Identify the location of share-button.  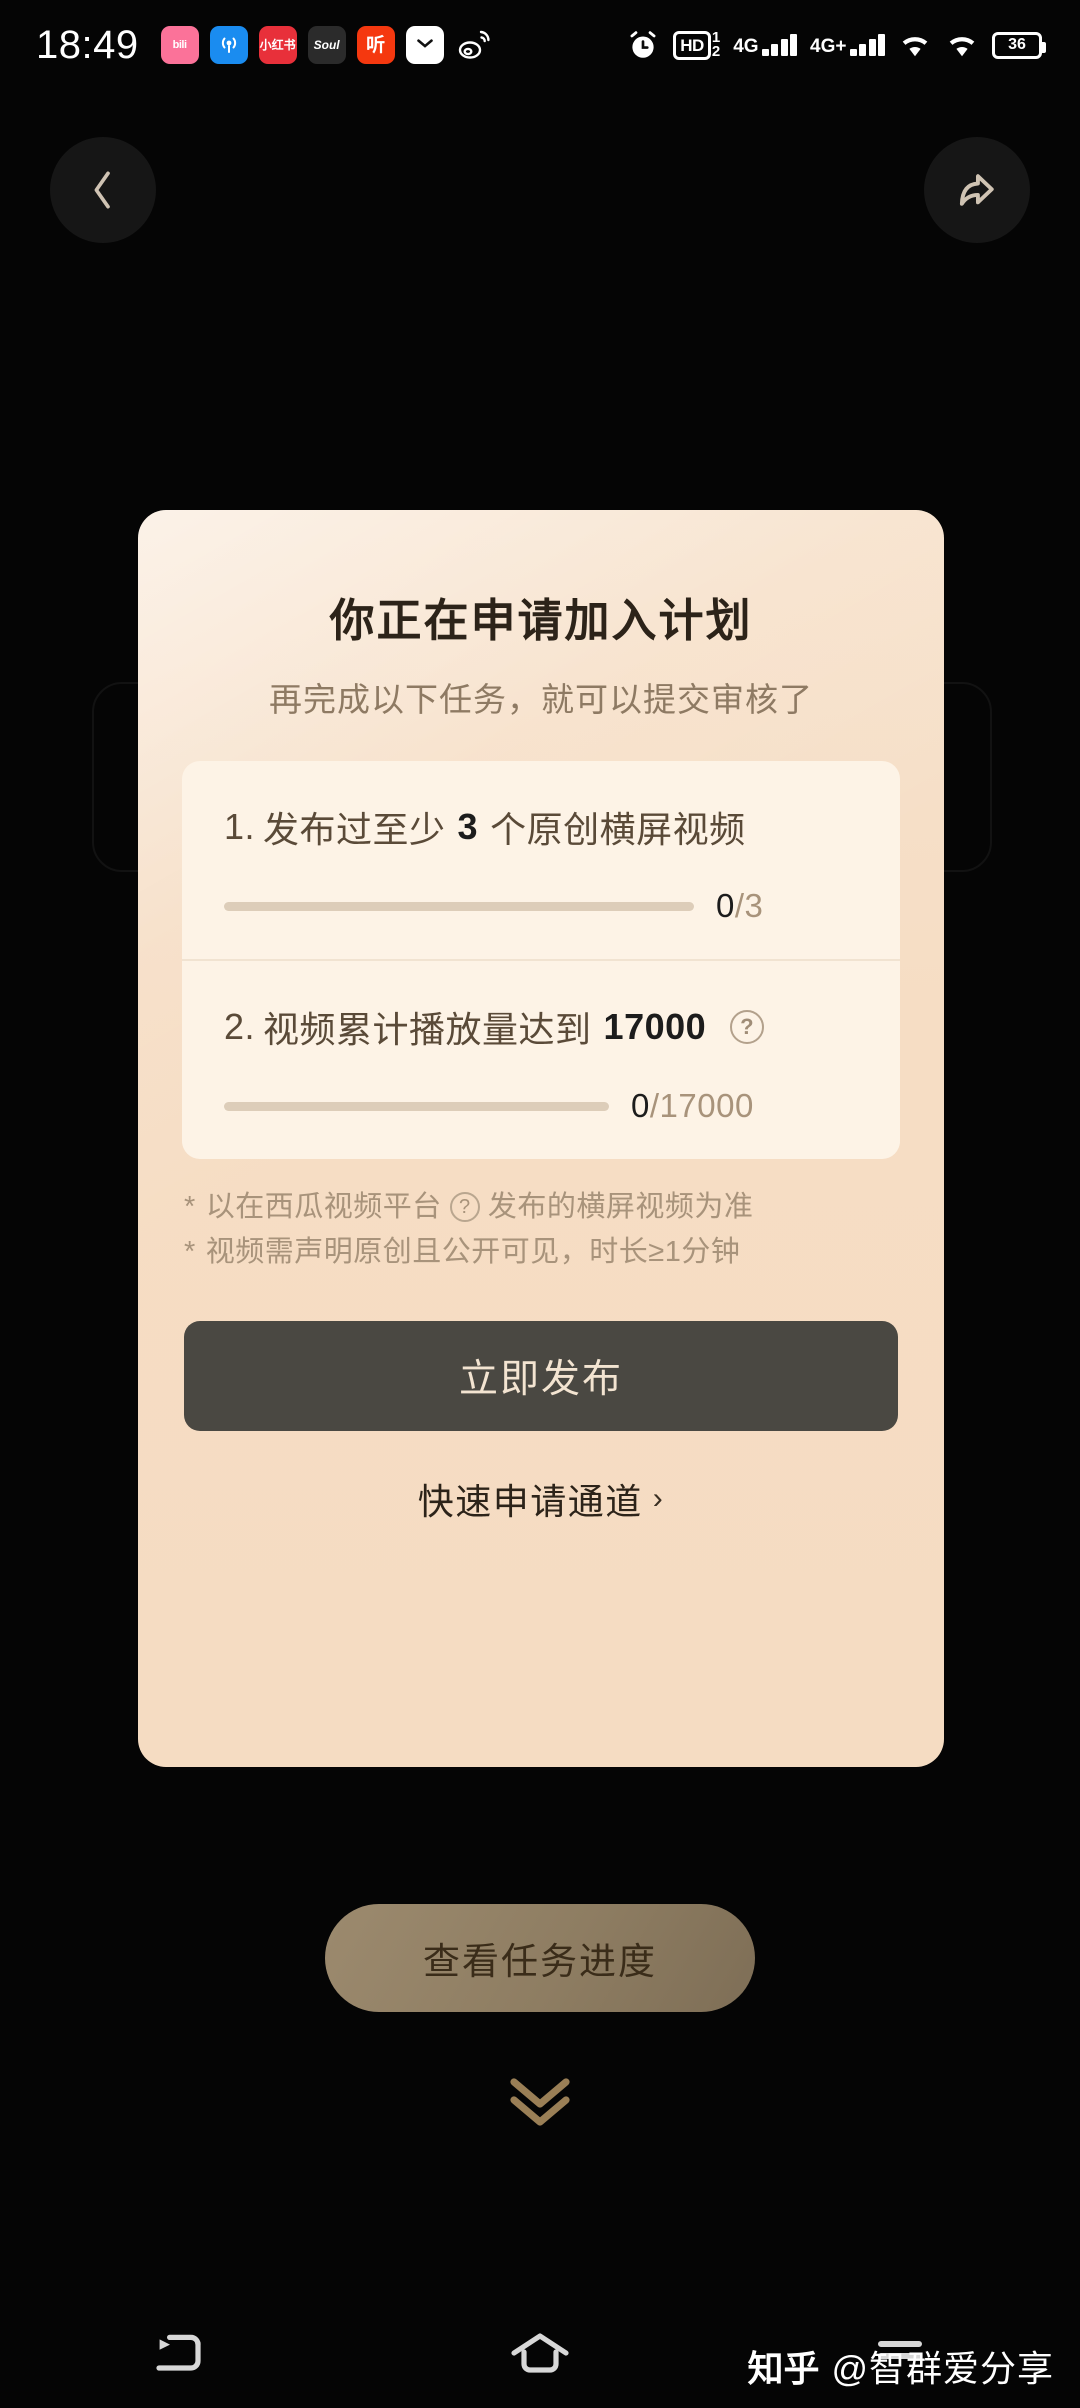
(977, 190).